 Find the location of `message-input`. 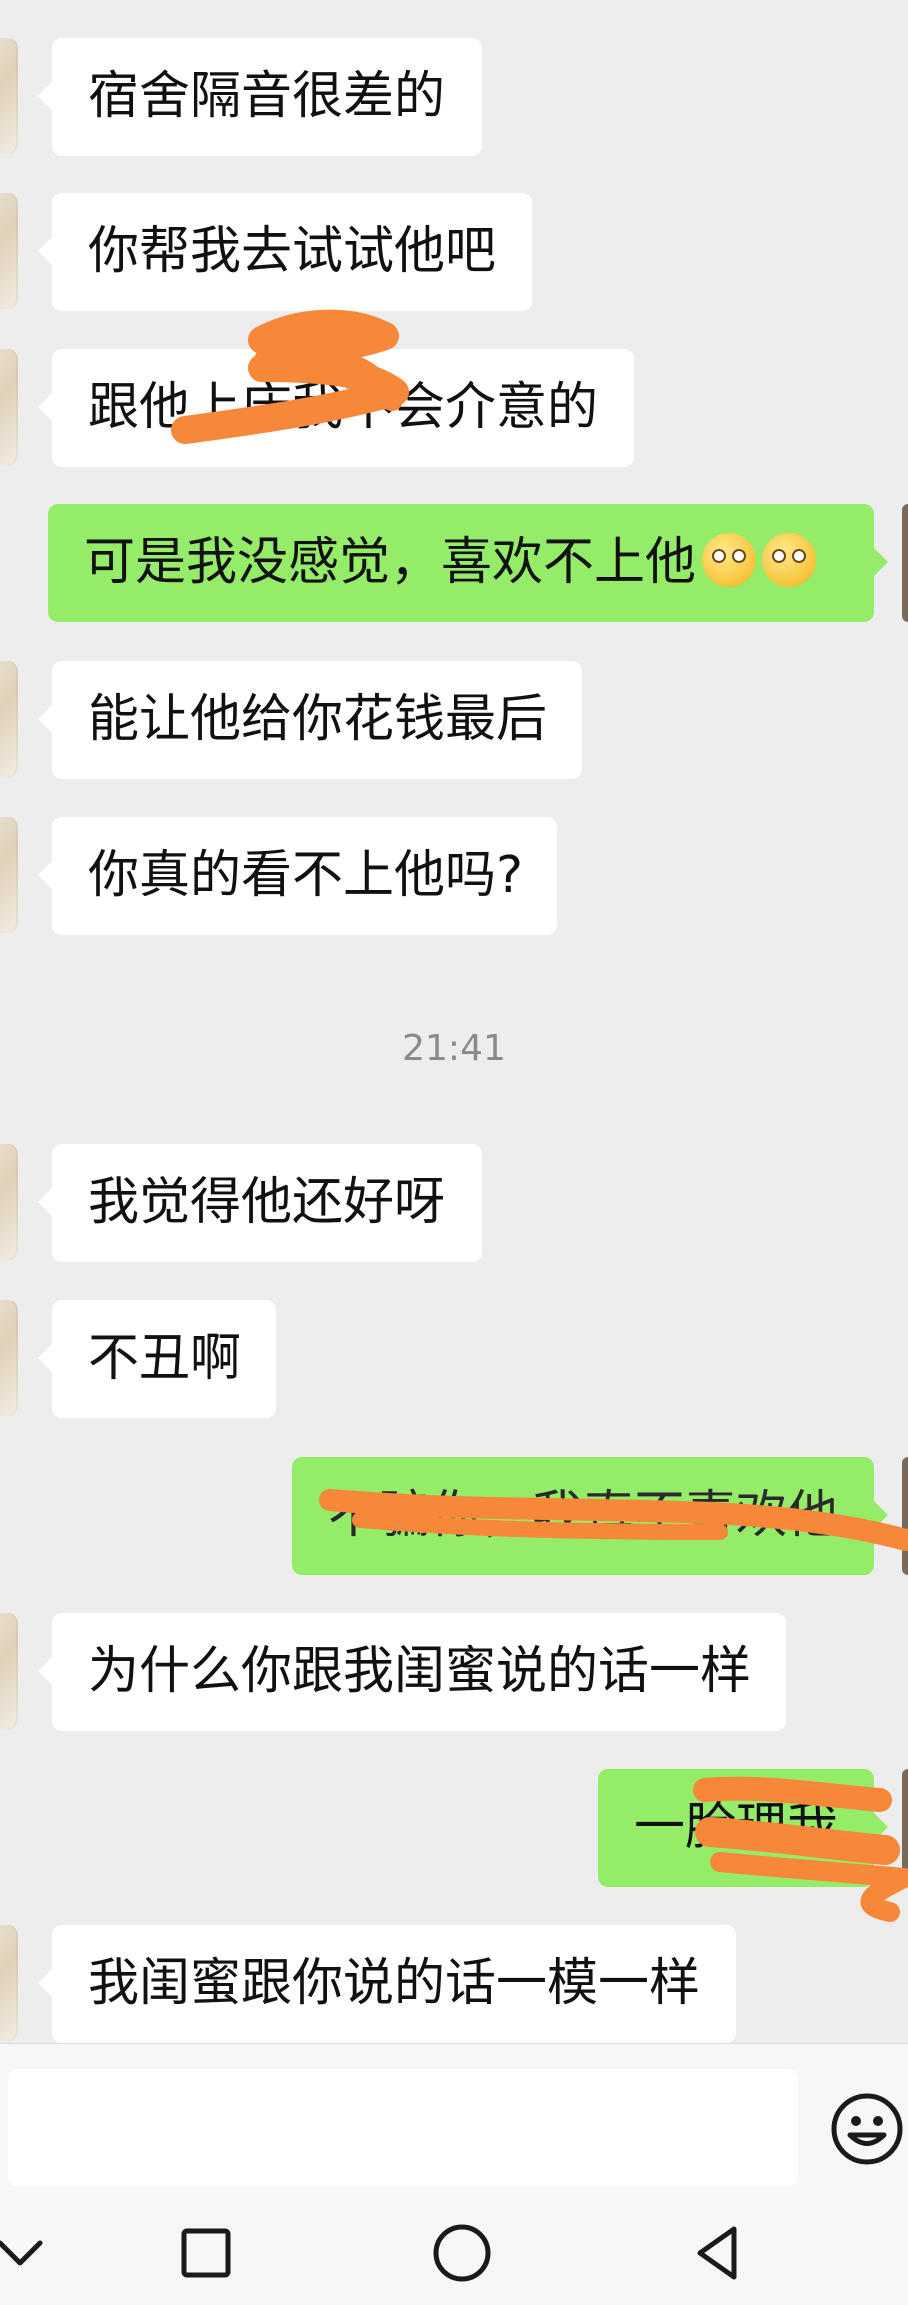

message-input is located at coordinates (403, 2127).